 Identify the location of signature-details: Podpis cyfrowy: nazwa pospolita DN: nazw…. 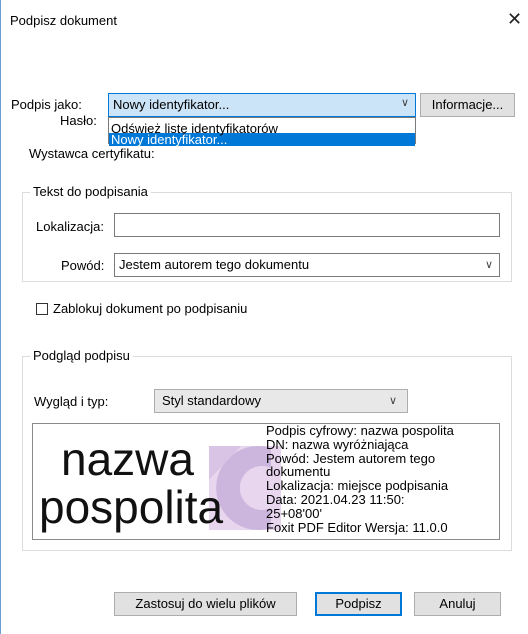
(360, 479).